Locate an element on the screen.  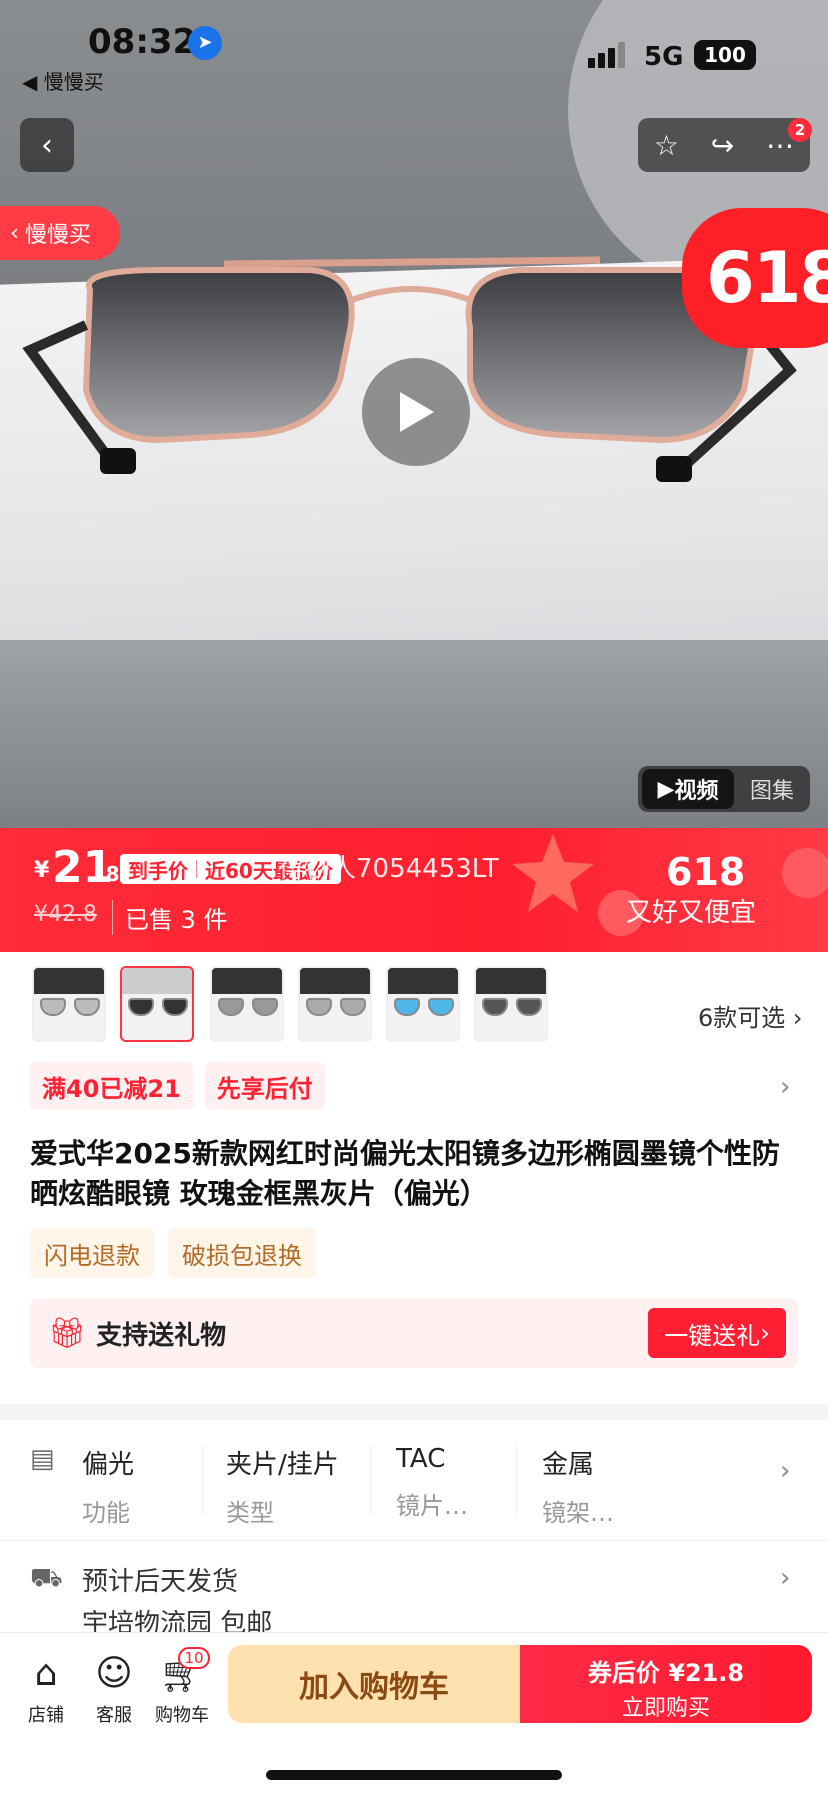
chat-icon: ☺ is located at coordinates (114, 1673).